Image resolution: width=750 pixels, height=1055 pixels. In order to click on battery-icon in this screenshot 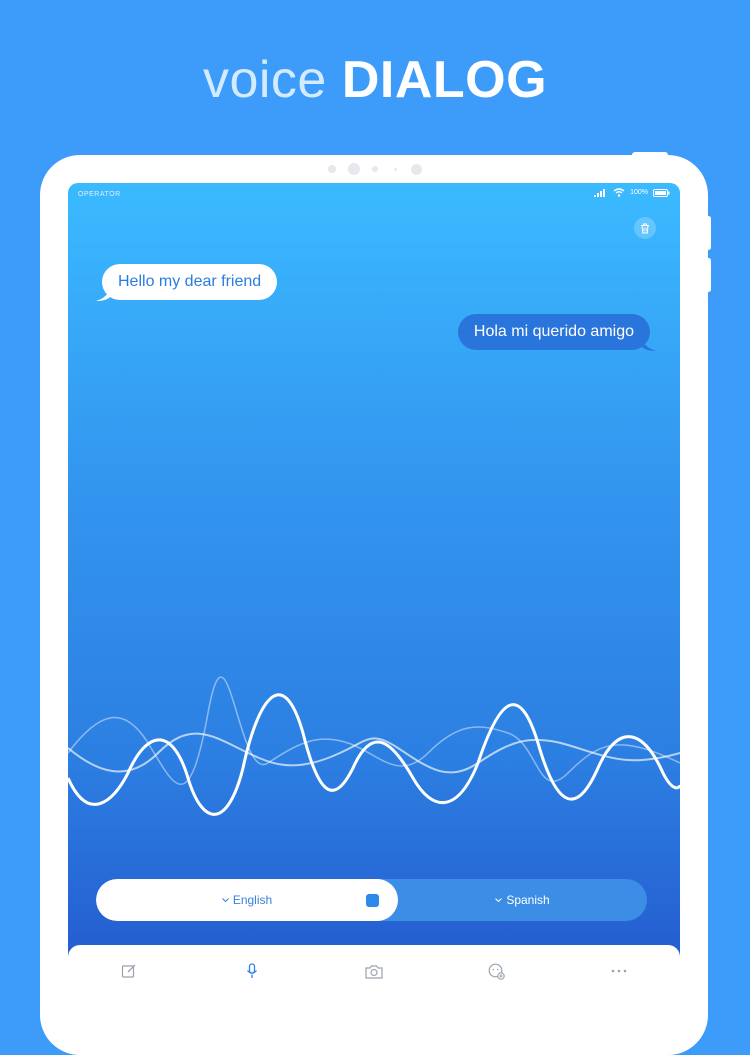, I will do `click(661, 192)`.